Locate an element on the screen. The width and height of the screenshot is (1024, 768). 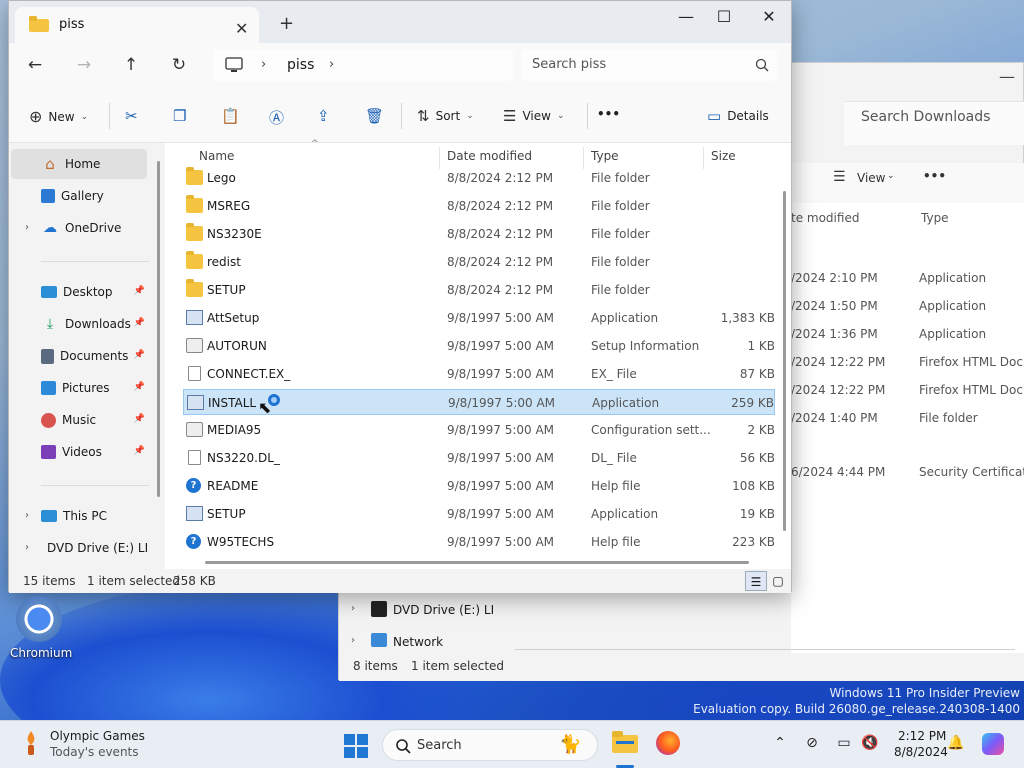
nav-item-dvd: DVD Drive (E:) LI is located at coordinates (443, 610).